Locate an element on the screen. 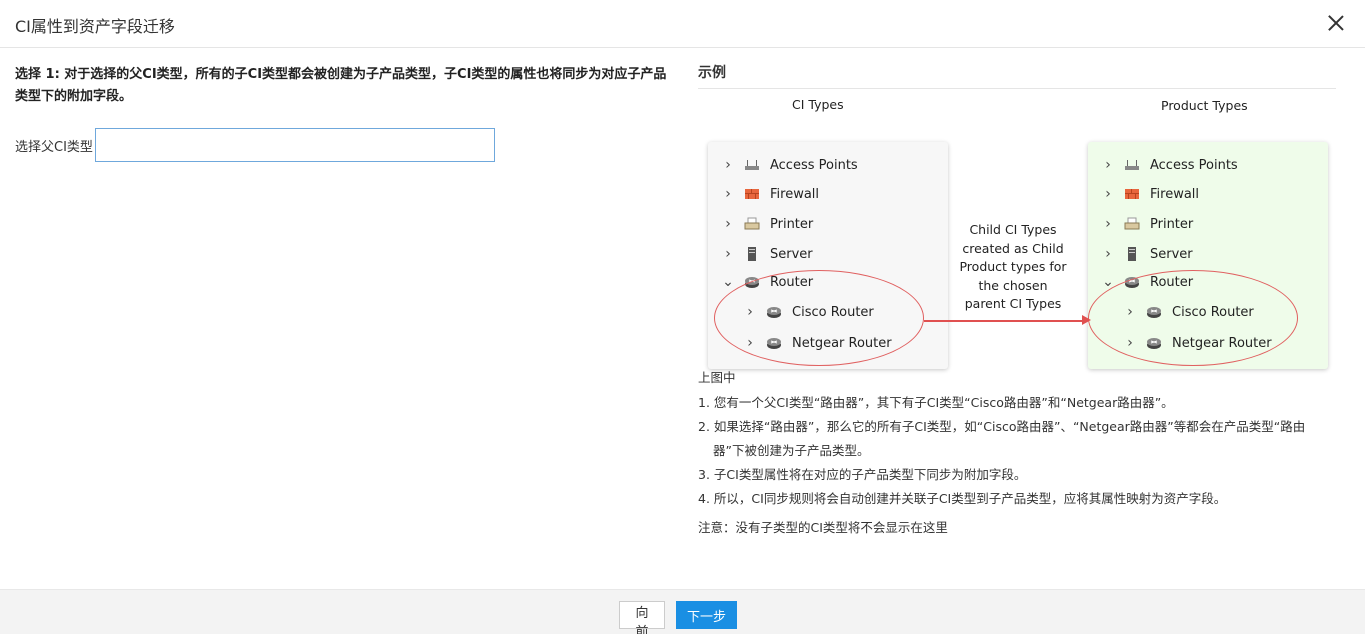 This screenshot has height=634, width=1365. dialog-header: CI属性到资产字段迁移 is located at coordinates (682, 24).